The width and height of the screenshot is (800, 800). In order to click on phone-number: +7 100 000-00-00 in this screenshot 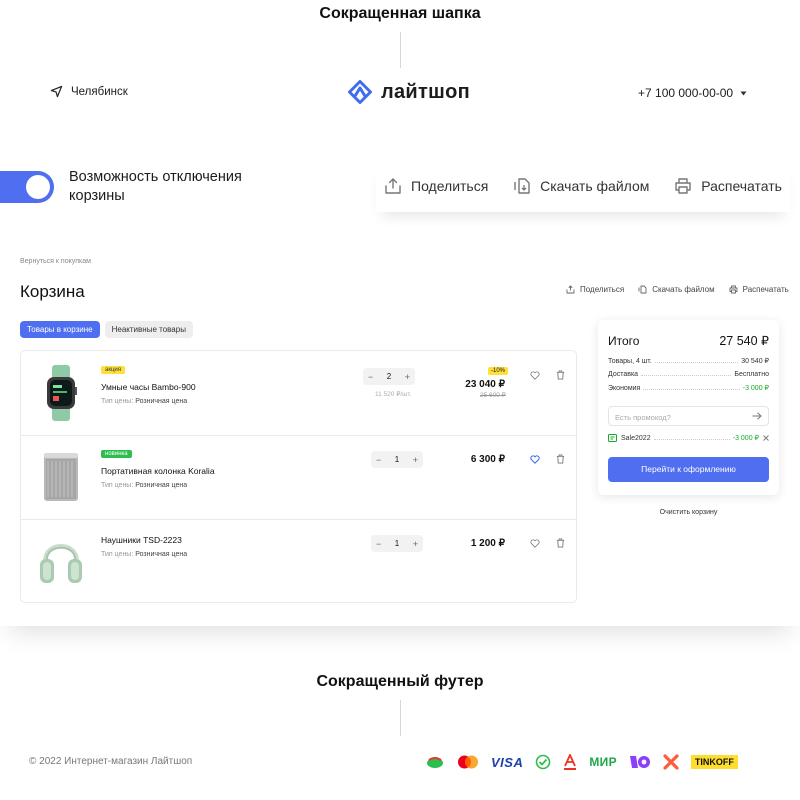, I will do `click(686, 93)`.